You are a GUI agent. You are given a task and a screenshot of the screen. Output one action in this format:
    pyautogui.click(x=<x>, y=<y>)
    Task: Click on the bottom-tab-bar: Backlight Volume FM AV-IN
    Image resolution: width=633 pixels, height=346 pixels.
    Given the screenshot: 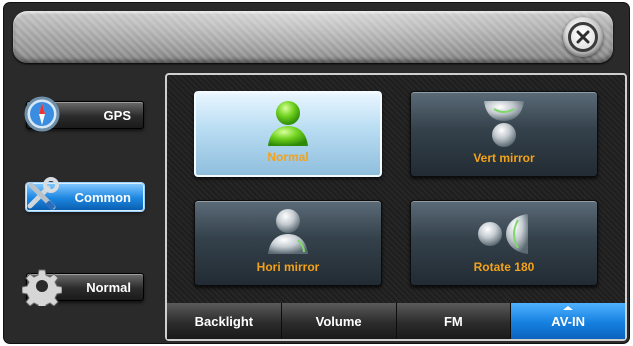 What is the action you would take?
    pyautogui.click(x=396, y=321)
    